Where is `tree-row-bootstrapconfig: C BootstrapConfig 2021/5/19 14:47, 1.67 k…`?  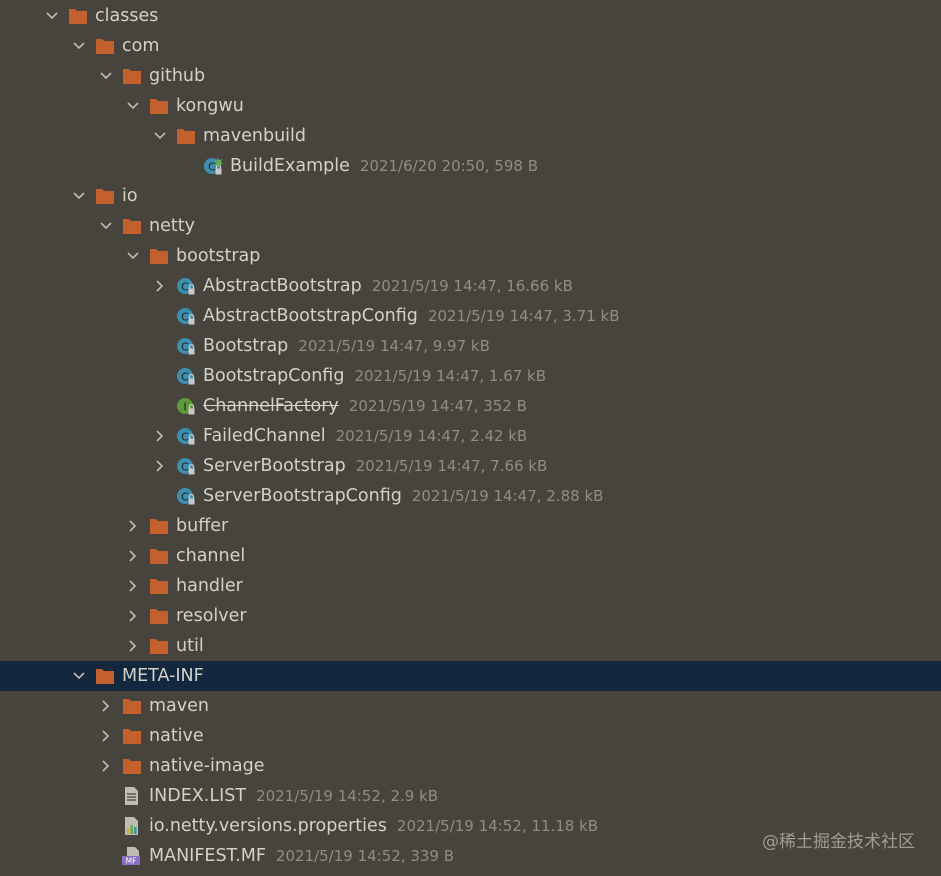
tree-row-bootstrapconfig: C BootstrapConfig 2021/5/19 14:47, 1.67 k… is located at coordinates (470, 376).